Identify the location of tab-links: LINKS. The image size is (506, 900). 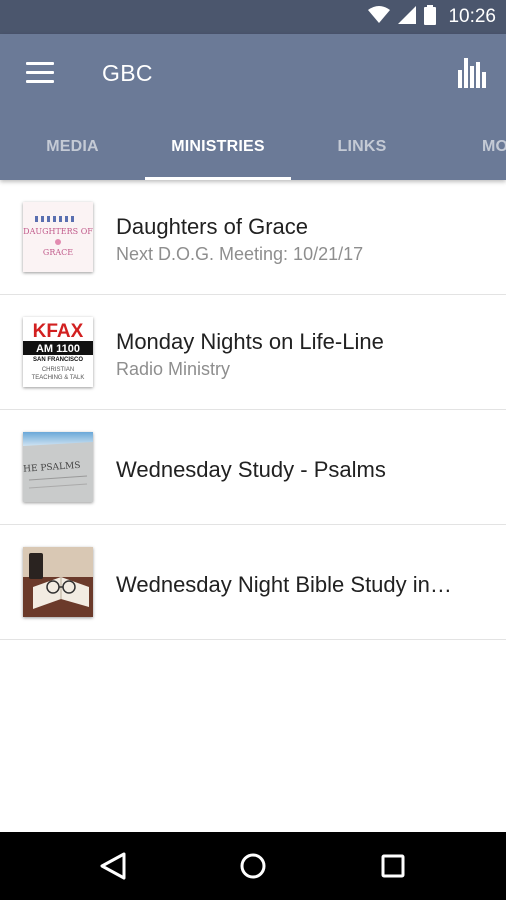
(362, 153).